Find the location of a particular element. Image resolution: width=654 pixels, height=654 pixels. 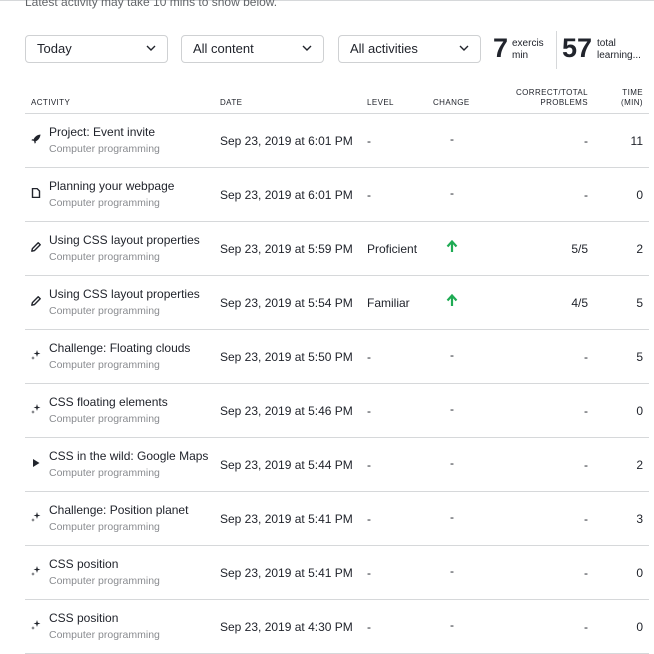

activity-title: Challenge: Floating clouds is located at coordinates (119, 348).